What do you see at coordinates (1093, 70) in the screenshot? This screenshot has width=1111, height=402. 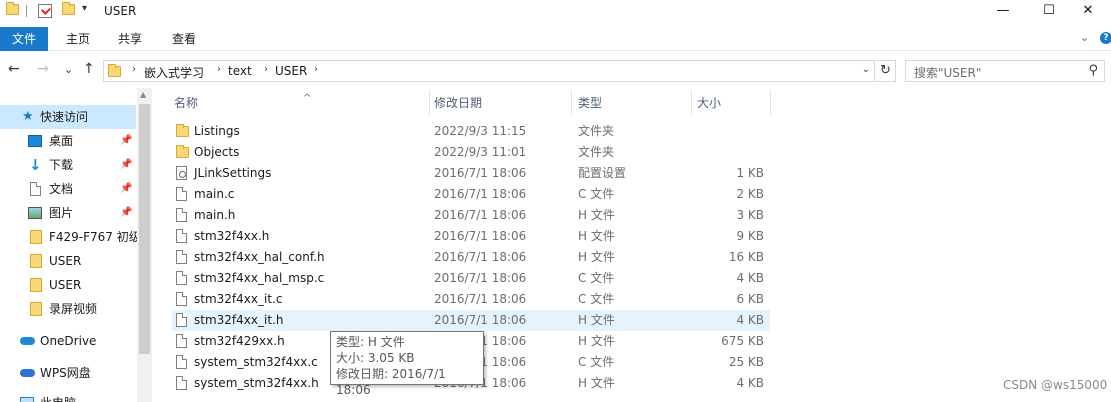 I see `search-icon: ⚲` at bounding box center [1093, 70].